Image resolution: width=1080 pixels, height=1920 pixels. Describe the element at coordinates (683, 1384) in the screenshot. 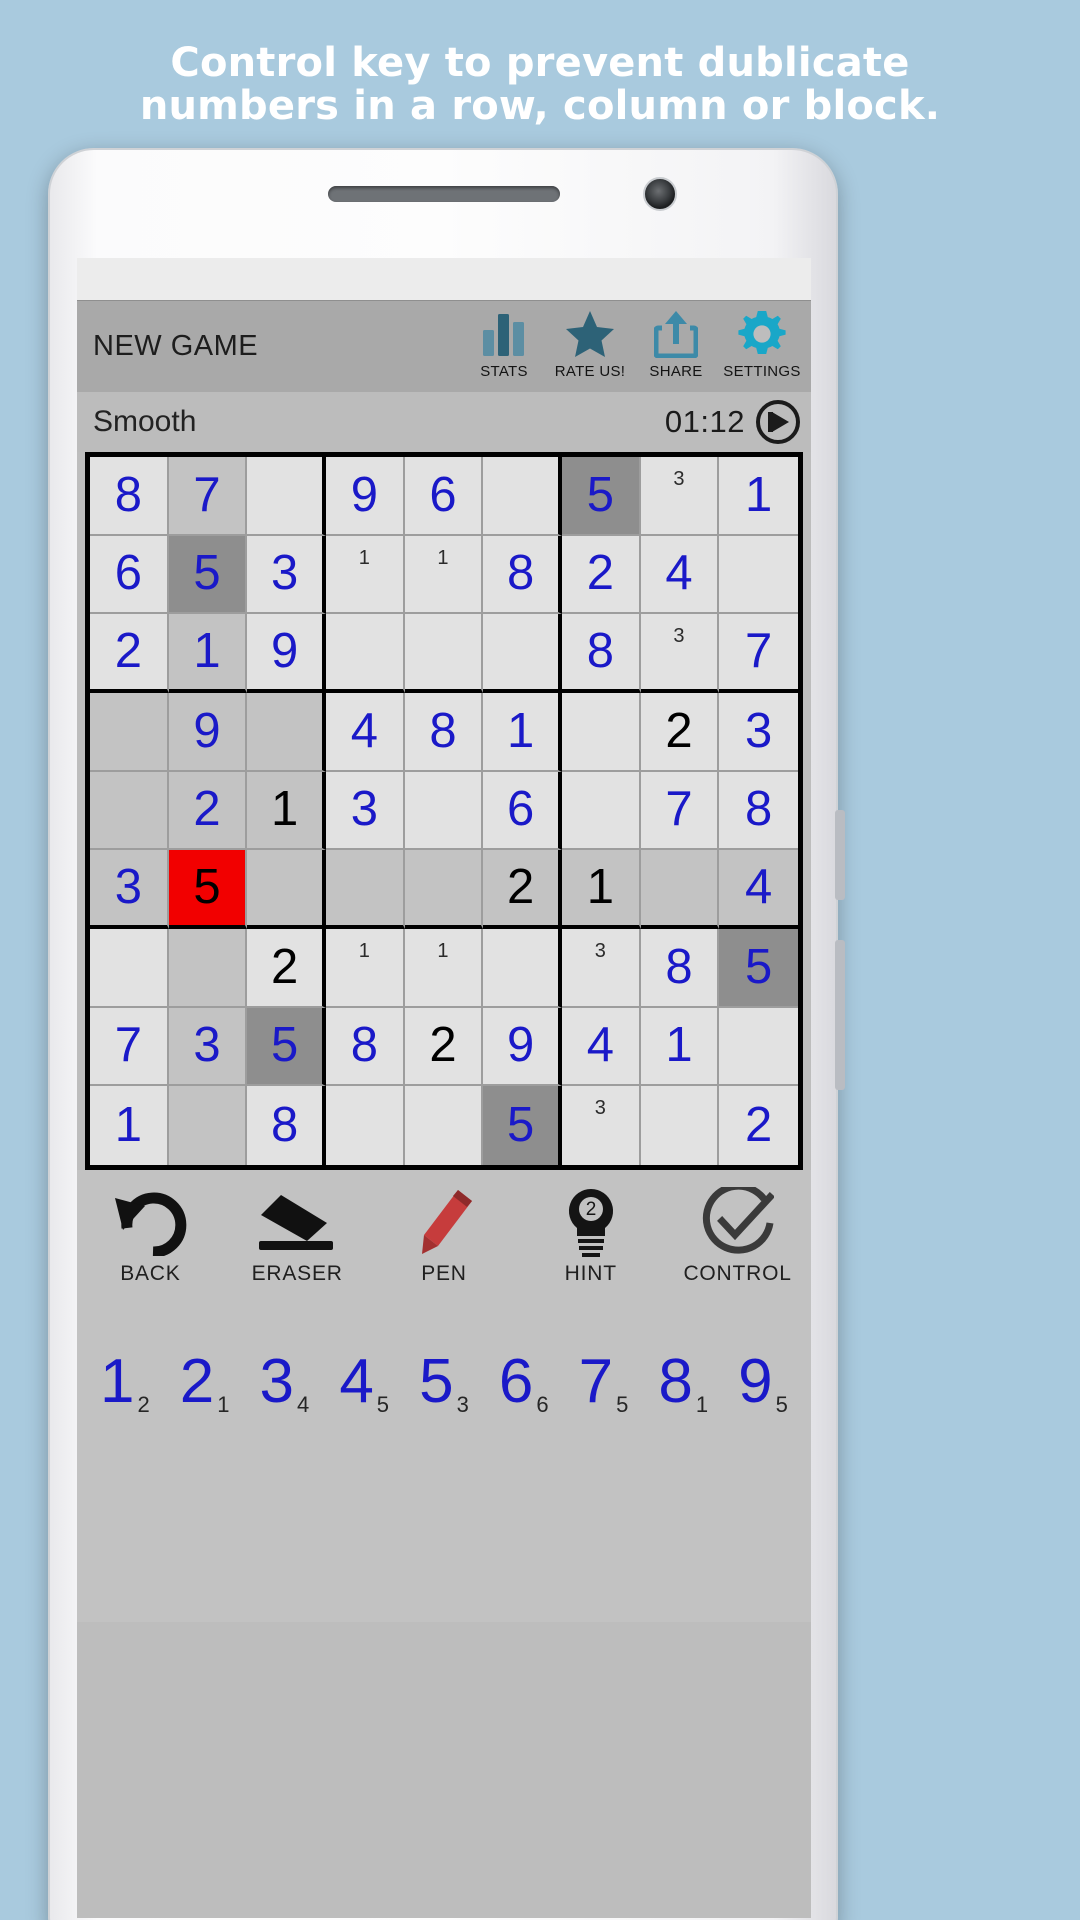

I see `numpad-key-8: 81` at that location.